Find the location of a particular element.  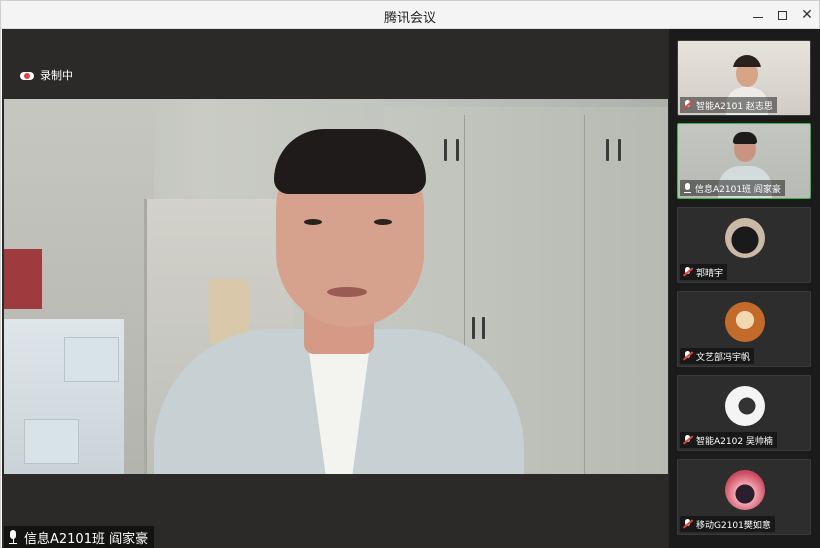

speaker-name-tag: 信息A2101班 阎家豪 is located at coordinates (79, 537).